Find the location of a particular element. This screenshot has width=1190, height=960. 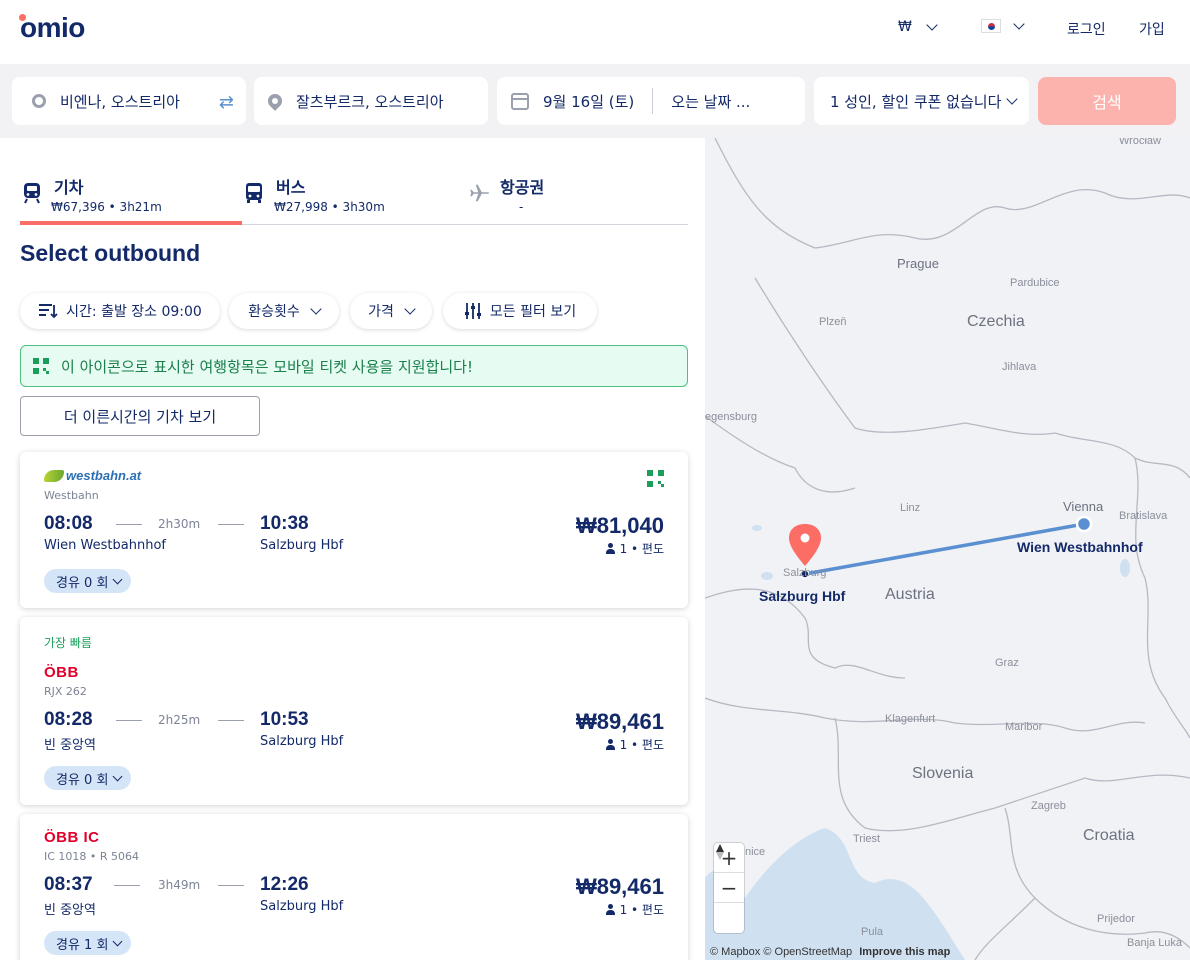

currency-selector: ₩ is located at coordinates (918, 26).